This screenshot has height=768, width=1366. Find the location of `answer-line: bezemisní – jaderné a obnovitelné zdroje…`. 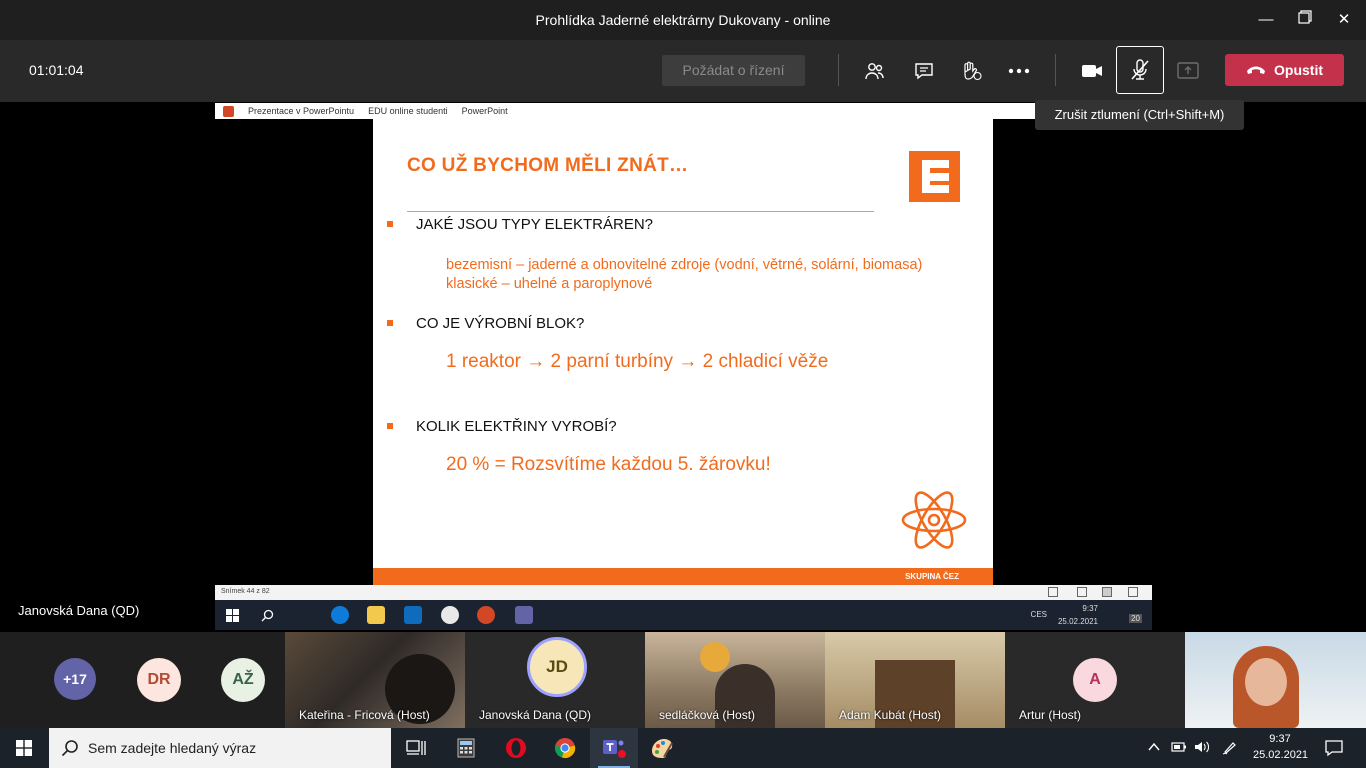

answer-line: bezemisní – jaderné a obnovitelné zdroje… is located at coordinates (684, 265).